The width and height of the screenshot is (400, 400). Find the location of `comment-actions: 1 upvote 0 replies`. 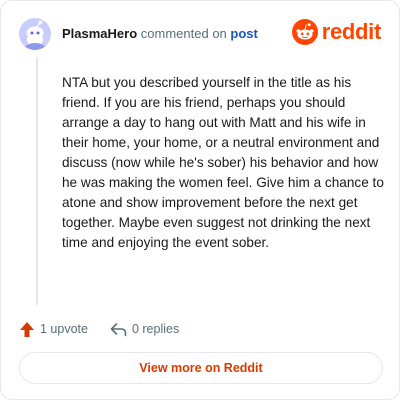

comment-actions: 1 upvote 0 replies is located at coordinates (99, 329).